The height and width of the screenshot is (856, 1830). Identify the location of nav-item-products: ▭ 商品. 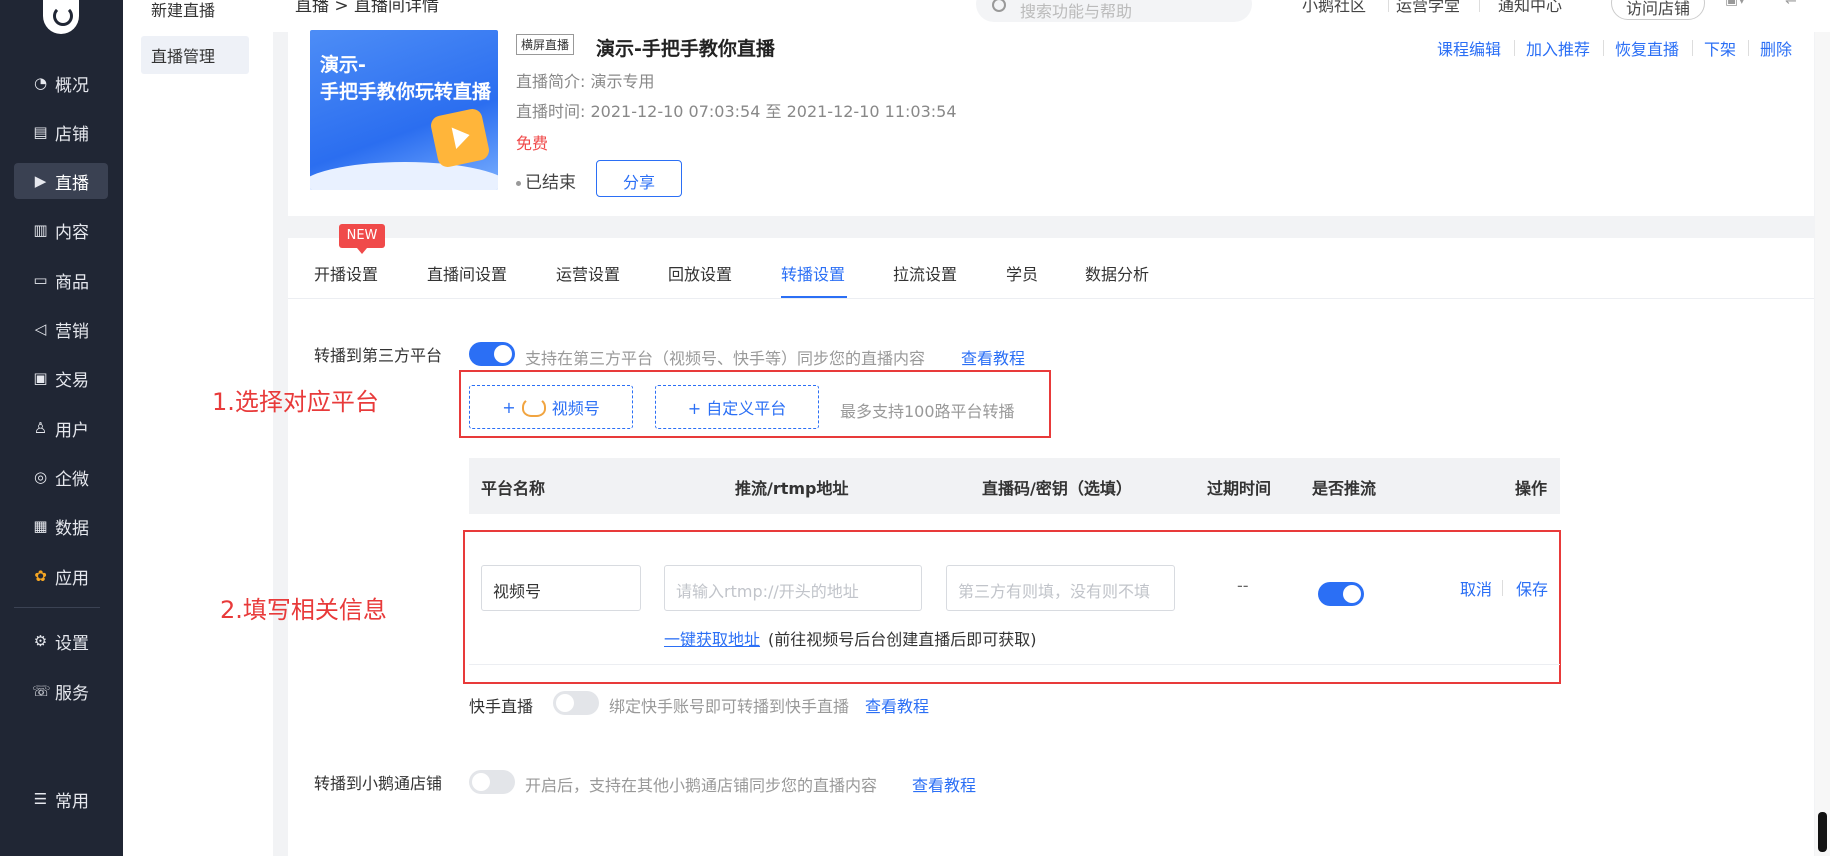
(61, 280).